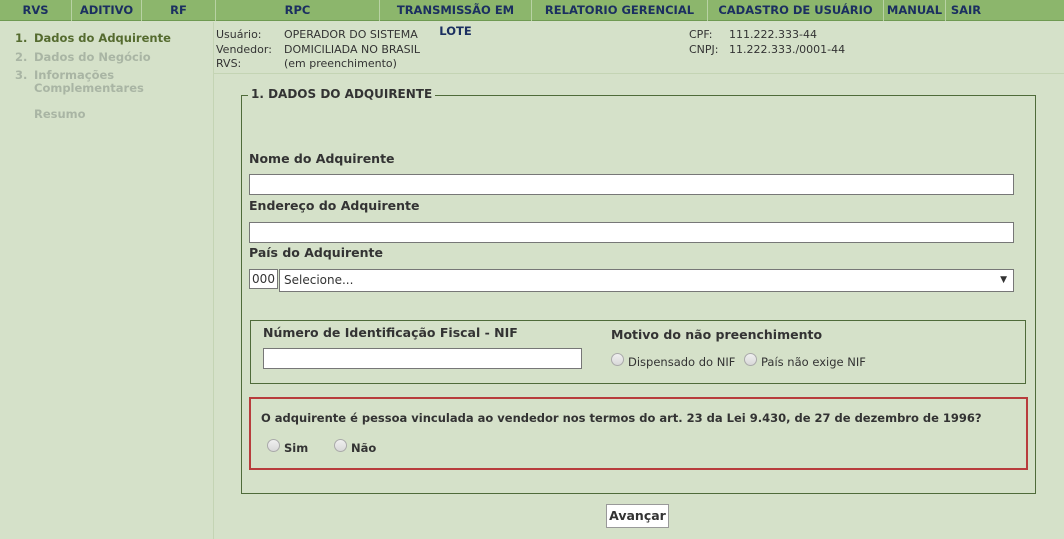 Image resolution: width=1064 pixels, height=539 pixels. What do you see at coordinates (342, 94) in the screenshot?
I see `fieldset-legend: 1. DADOS DO ADQUIRENTE` at bounding box center [342, 94].